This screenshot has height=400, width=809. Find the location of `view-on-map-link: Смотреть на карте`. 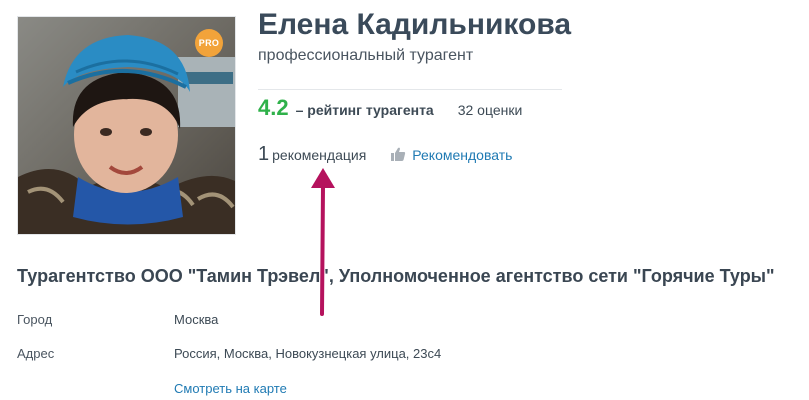

view-on-map-link: Смотреть на карте is located at coordinates (230, 388).